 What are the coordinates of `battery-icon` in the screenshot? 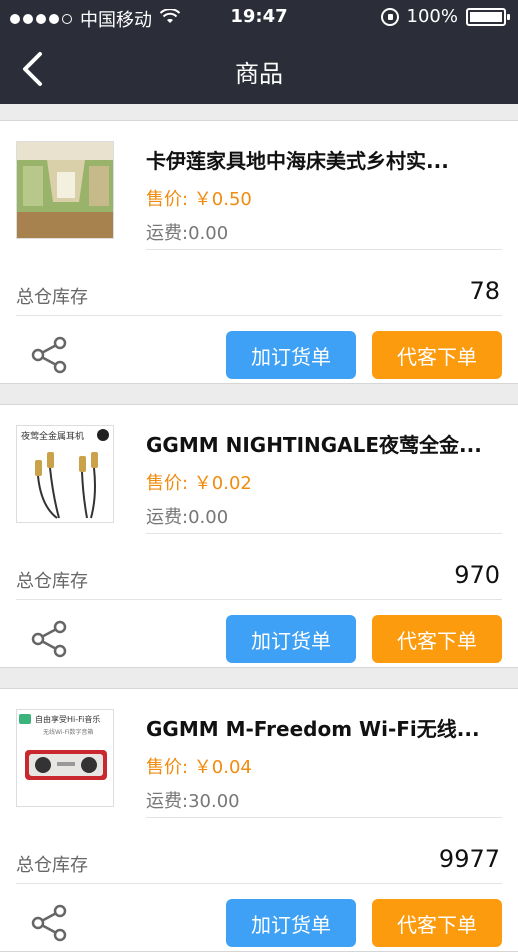 It's located at (488, 16).